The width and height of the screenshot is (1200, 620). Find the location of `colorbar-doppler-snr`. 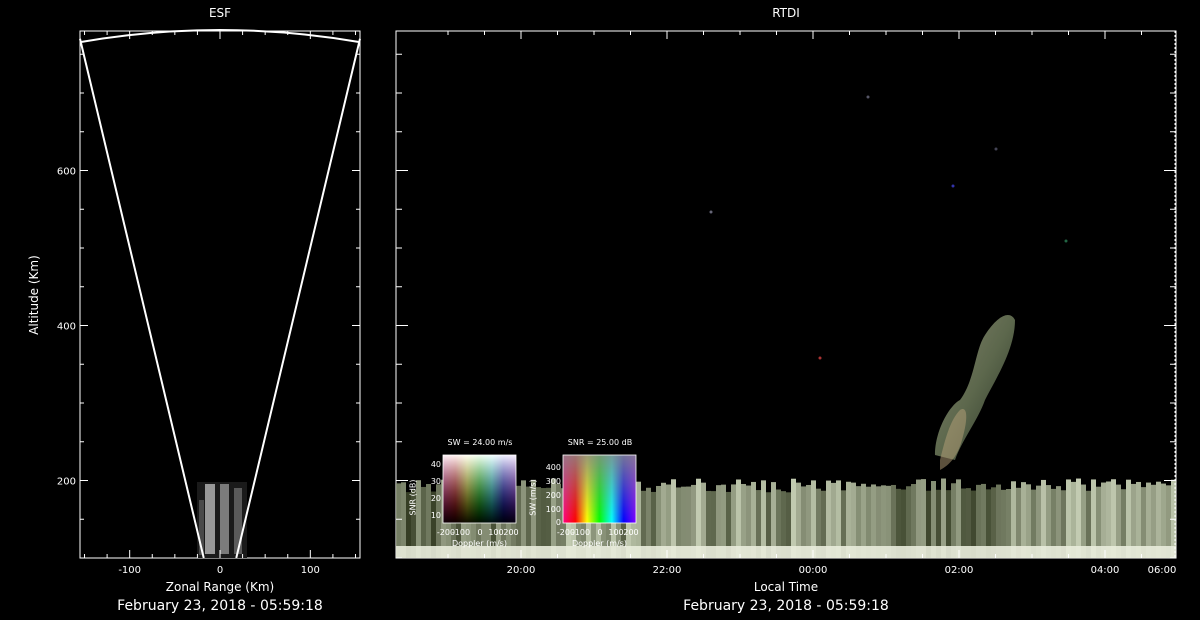

colorbar-doppler-snr is located at coordinates (479, 489).